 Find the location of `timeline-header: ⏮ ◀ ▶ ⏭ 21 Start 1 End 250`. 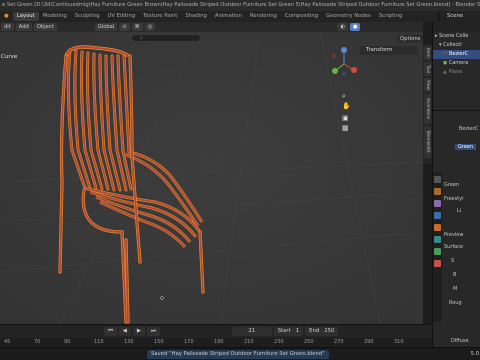

timeline-header: ⏮ ◀ ▶ ⏭ 21 Start 1 End 250 is located at coordinates (216, 331).